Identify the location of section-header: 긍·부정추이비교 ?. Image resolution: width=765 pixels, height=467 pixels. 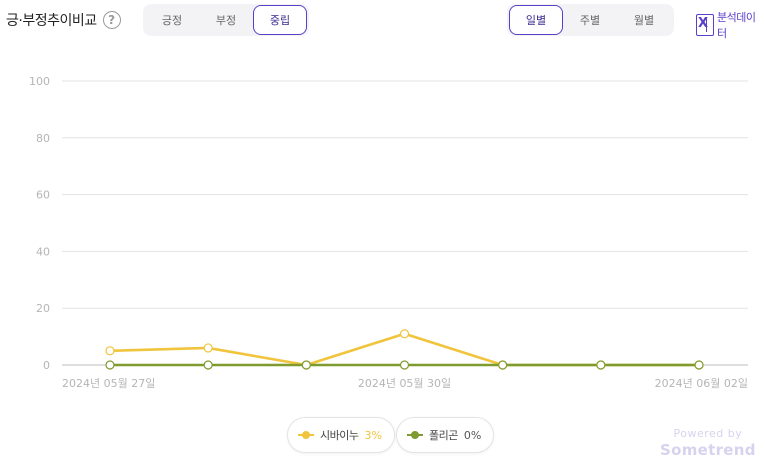
(63, 20).